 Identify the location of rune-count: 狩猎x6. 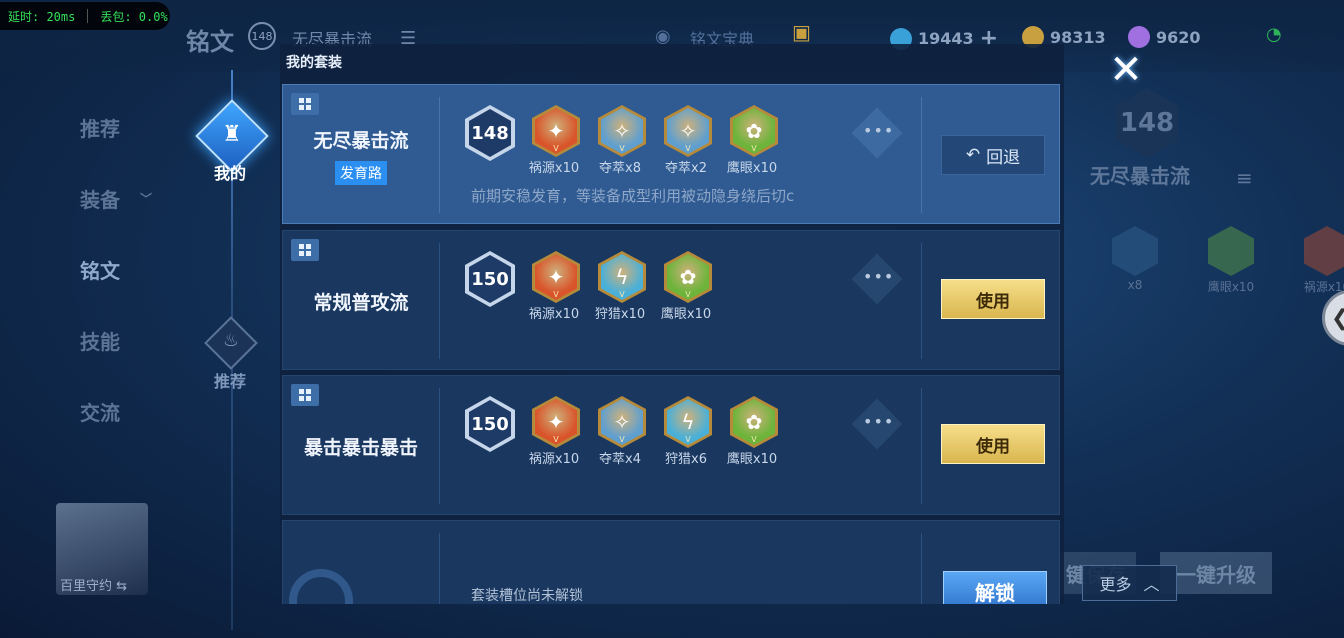
(686, 457).